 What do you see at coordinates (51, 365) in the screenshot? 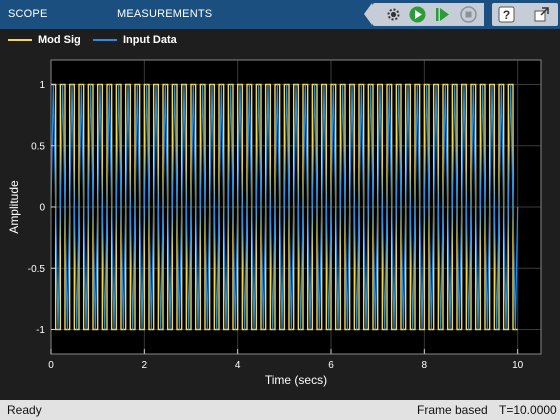
I see `x-tick-label: 0` at bounding box center [51, 365].